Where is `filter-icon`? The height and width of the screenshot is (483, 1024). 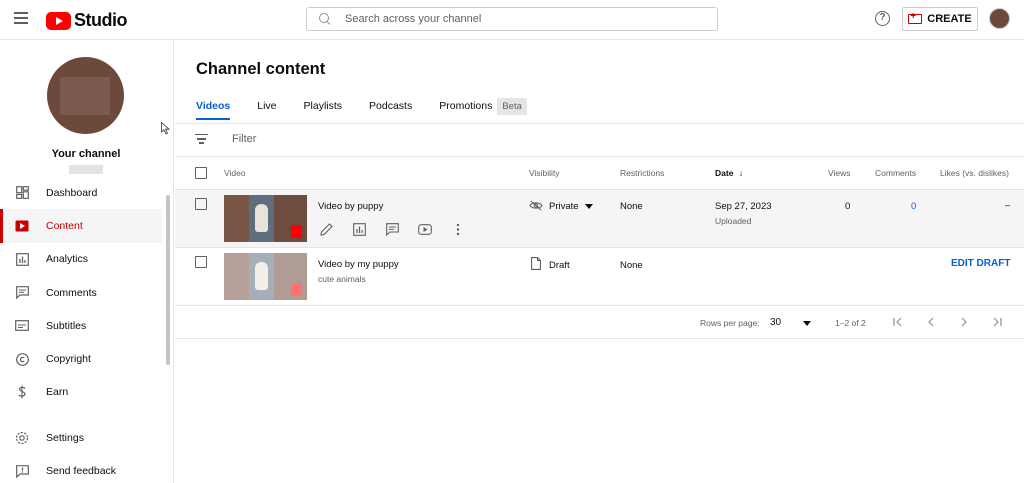
filter-icon is located at coordinates (201, 139).